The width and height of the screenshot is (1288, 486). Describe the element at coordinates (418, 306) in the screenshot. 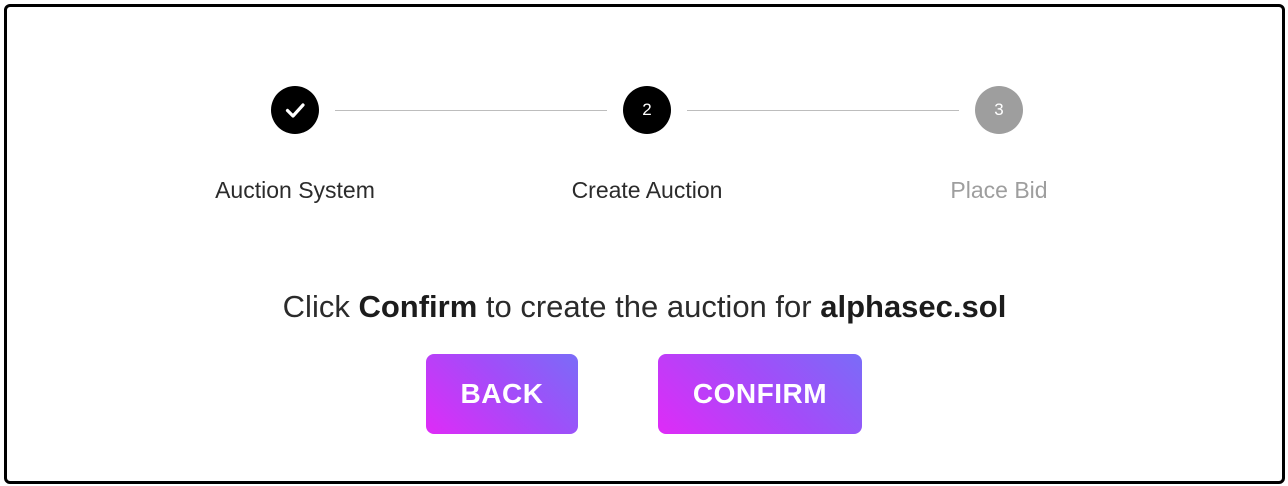

I see `message-action-name: Confirm` at that location.